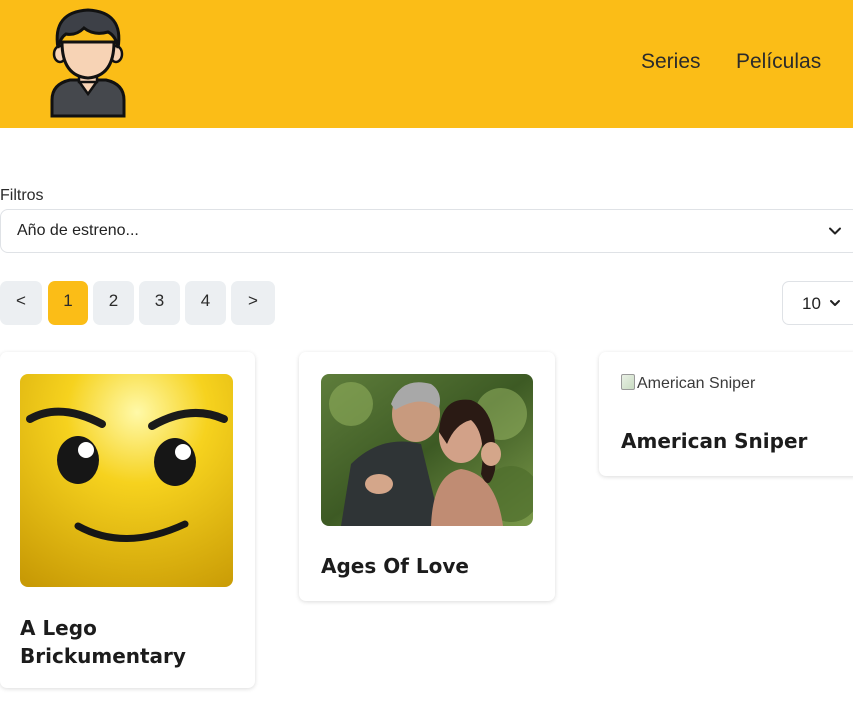 This screenshot has width=853, height=724. I want to click on movie-card: A Lego Brickumentary, so click(127, 520).